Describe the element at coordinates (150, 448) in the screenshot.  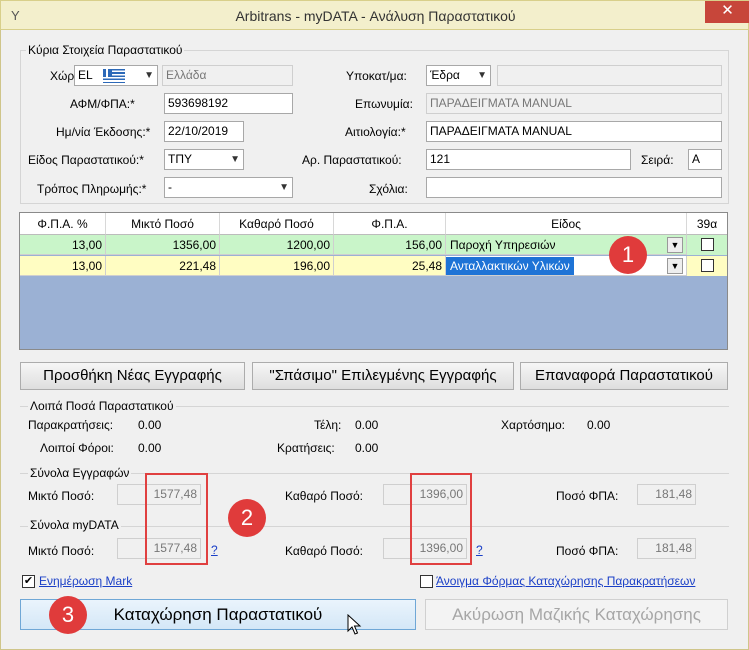
I see `other-taxes-value: 0.00` at that location.